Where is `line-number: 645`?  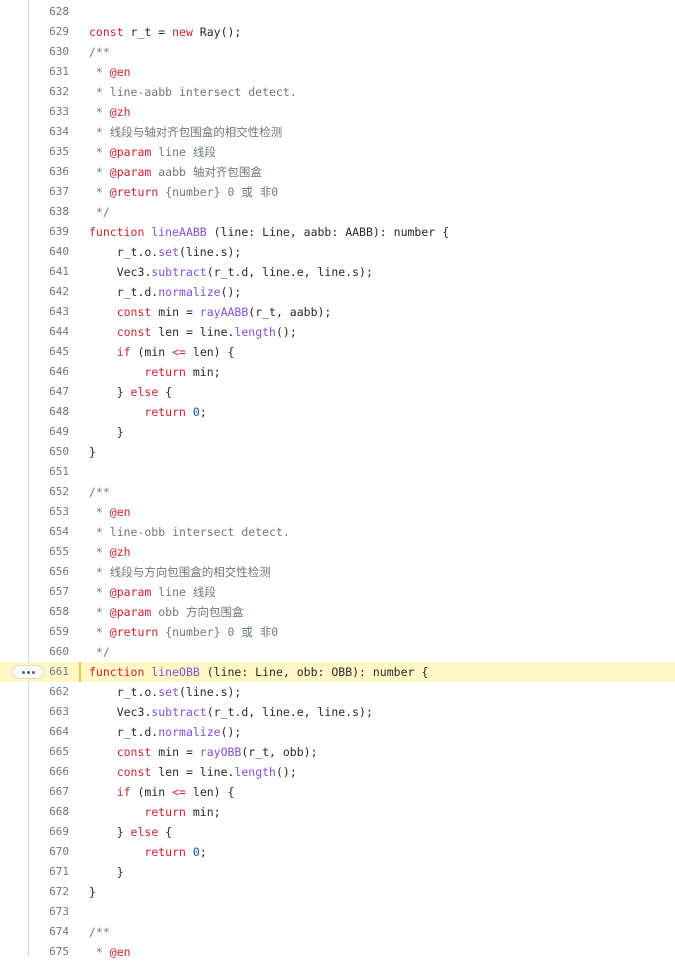 line-number: 645 is located at coordinates (49, 352).